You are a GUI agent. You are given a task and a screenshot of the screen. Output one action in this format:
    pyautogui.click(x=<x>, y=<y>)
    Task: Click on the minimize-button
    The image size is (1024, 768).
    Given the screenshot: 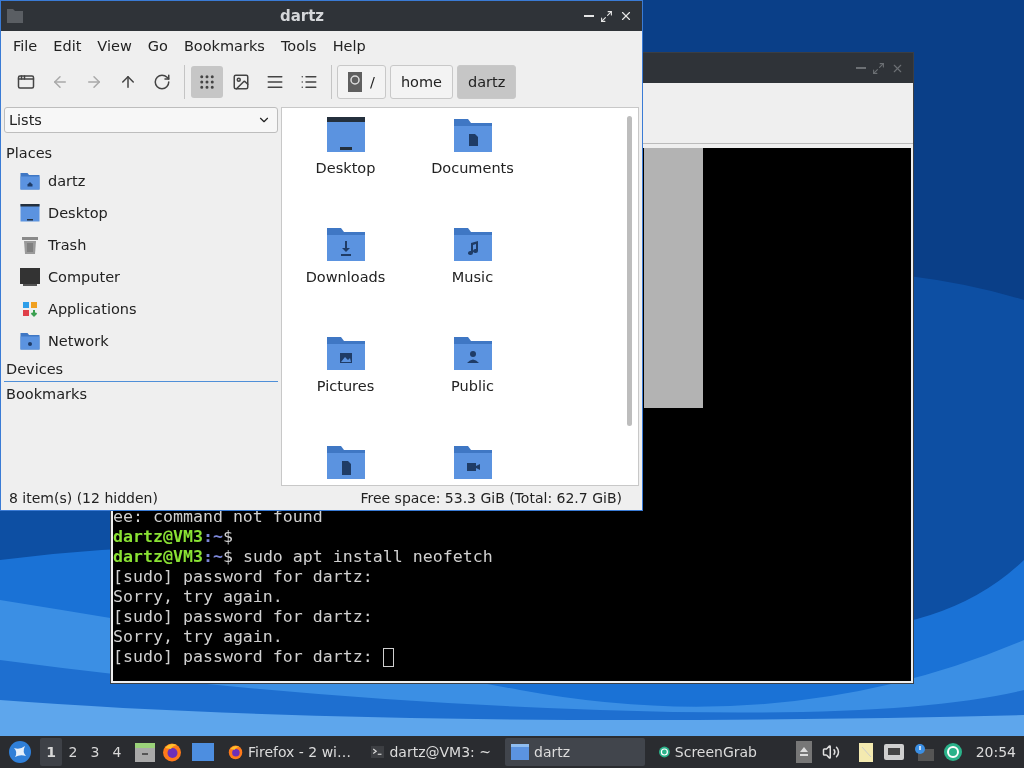 What is the action you would take?
    pyautogui.click(x=589, y=16)
    